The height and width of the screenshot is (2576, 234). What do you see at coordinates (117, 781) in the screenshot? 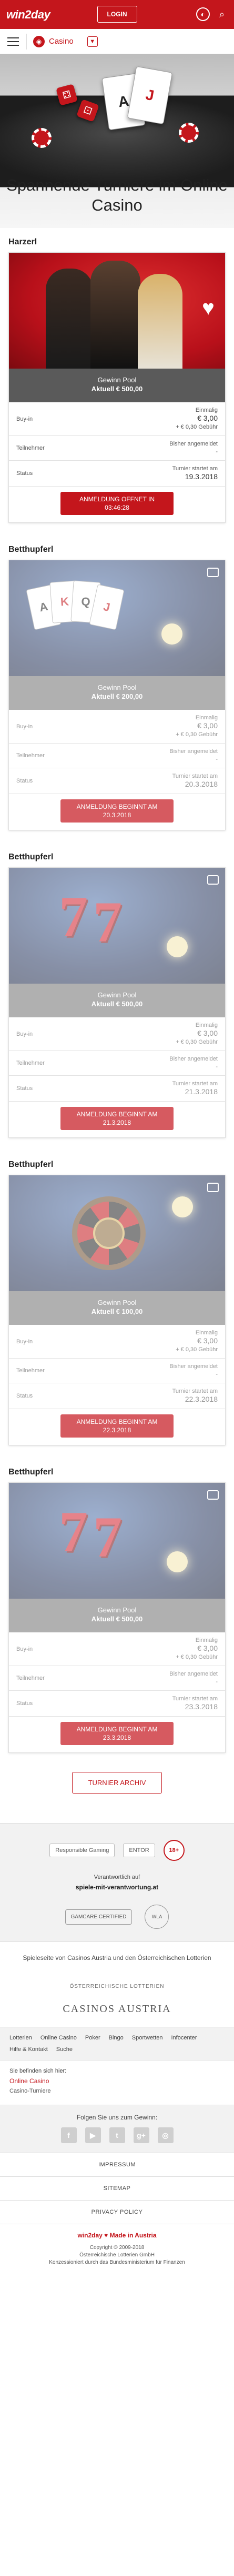
I see `status-row: Status Turnier startet am 20.3.2018` at bounding box center [117, 781].